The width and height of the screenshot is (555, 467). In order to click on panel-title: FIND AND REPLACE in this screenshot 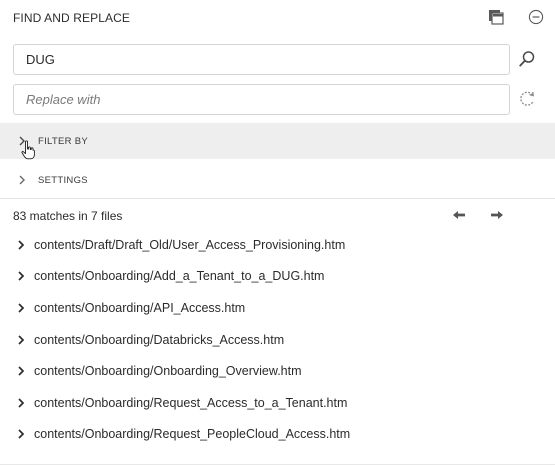, I will do `click(71, 18)`.